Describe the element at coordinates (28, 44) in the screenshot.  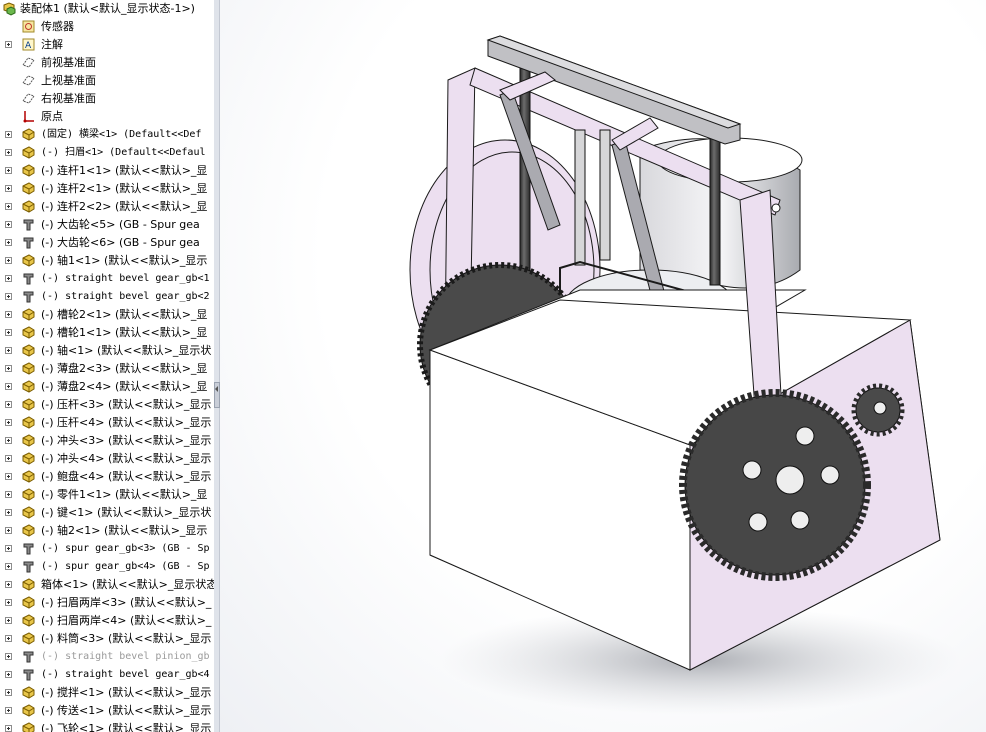
I see `annotation-icon: A` at that location.